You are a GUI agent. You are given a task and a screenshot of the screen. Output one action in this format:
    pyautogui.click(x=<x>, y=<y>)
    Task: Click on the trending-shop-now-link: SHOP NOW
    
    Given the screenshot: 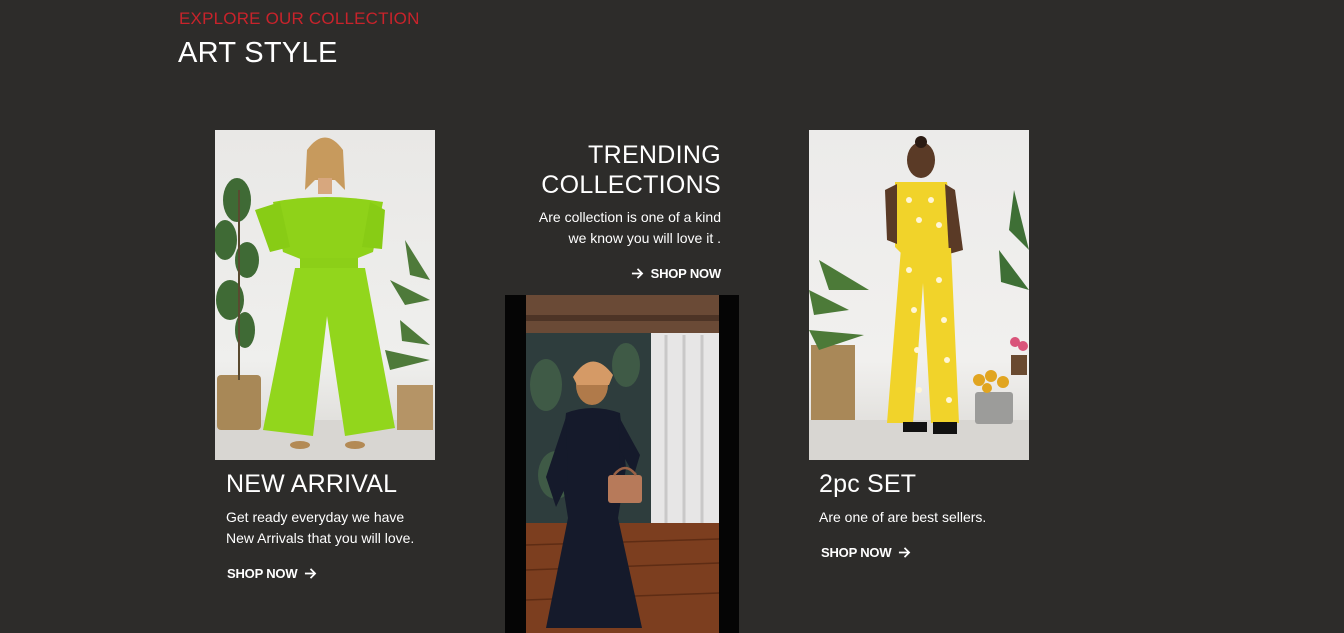 What is the action you would take?
    pyautogui.click(x=676, y=273)
    